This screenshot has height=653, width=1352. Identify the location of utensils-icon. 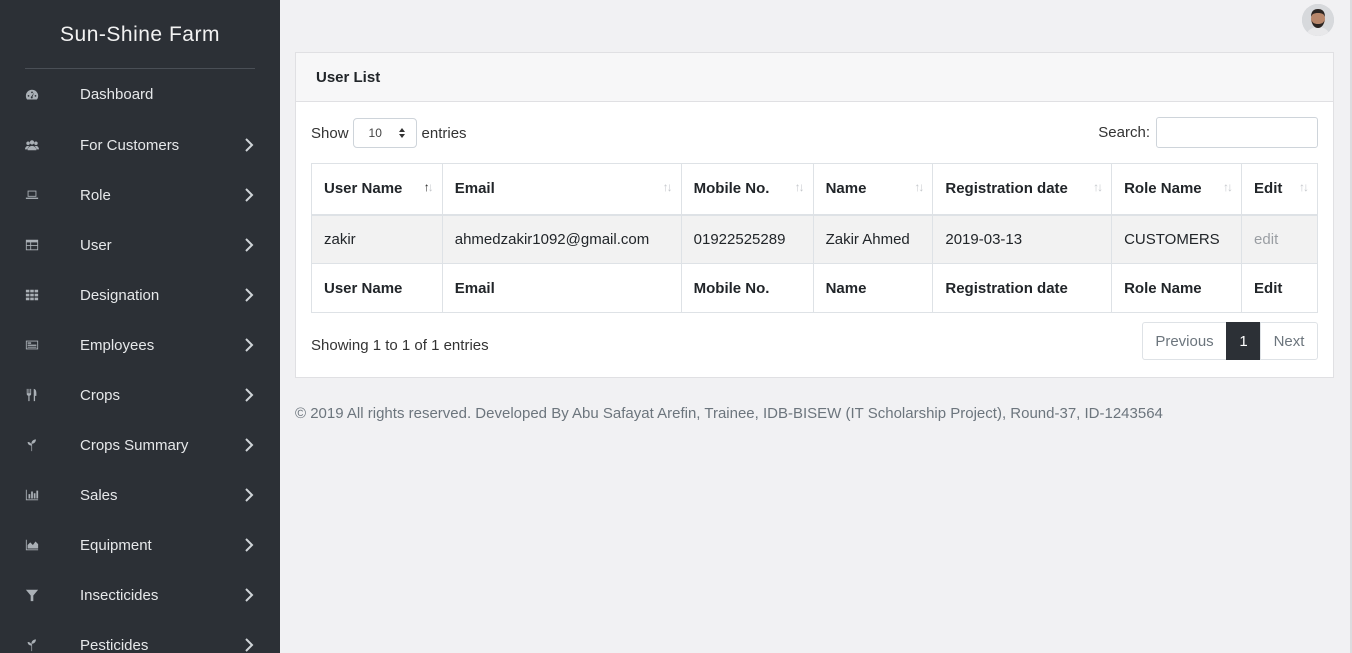
(32, 395).